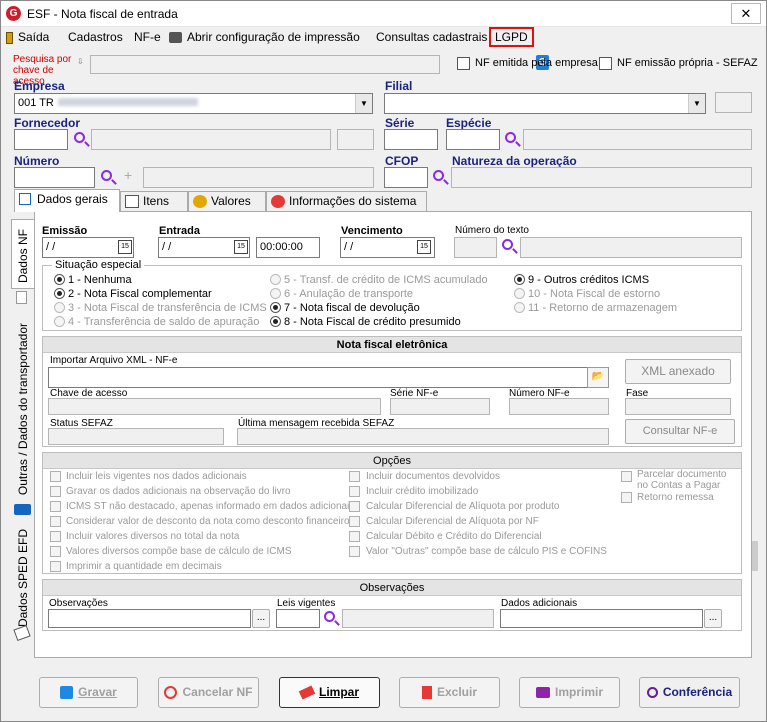  Describe the element at coordinates (400, 123) in the screenshot. I see `serie-label: Série` at that location.